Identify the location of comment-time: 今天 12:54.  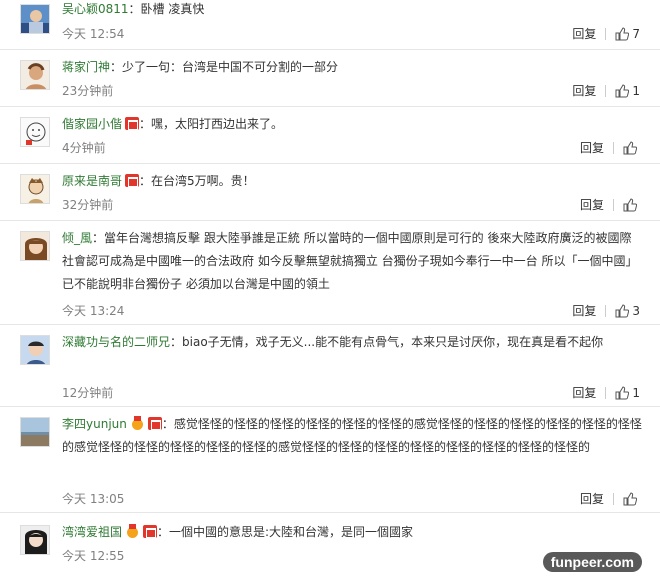
(93, 34).